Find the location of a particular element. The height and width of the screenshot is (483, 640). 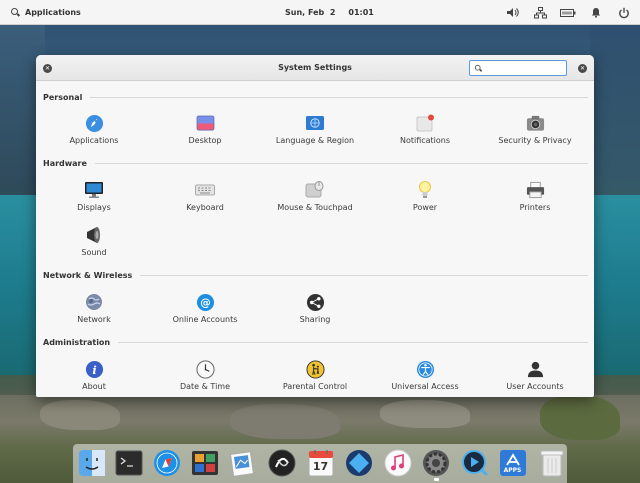

date-time-icon is located at coordinates (205, 369).